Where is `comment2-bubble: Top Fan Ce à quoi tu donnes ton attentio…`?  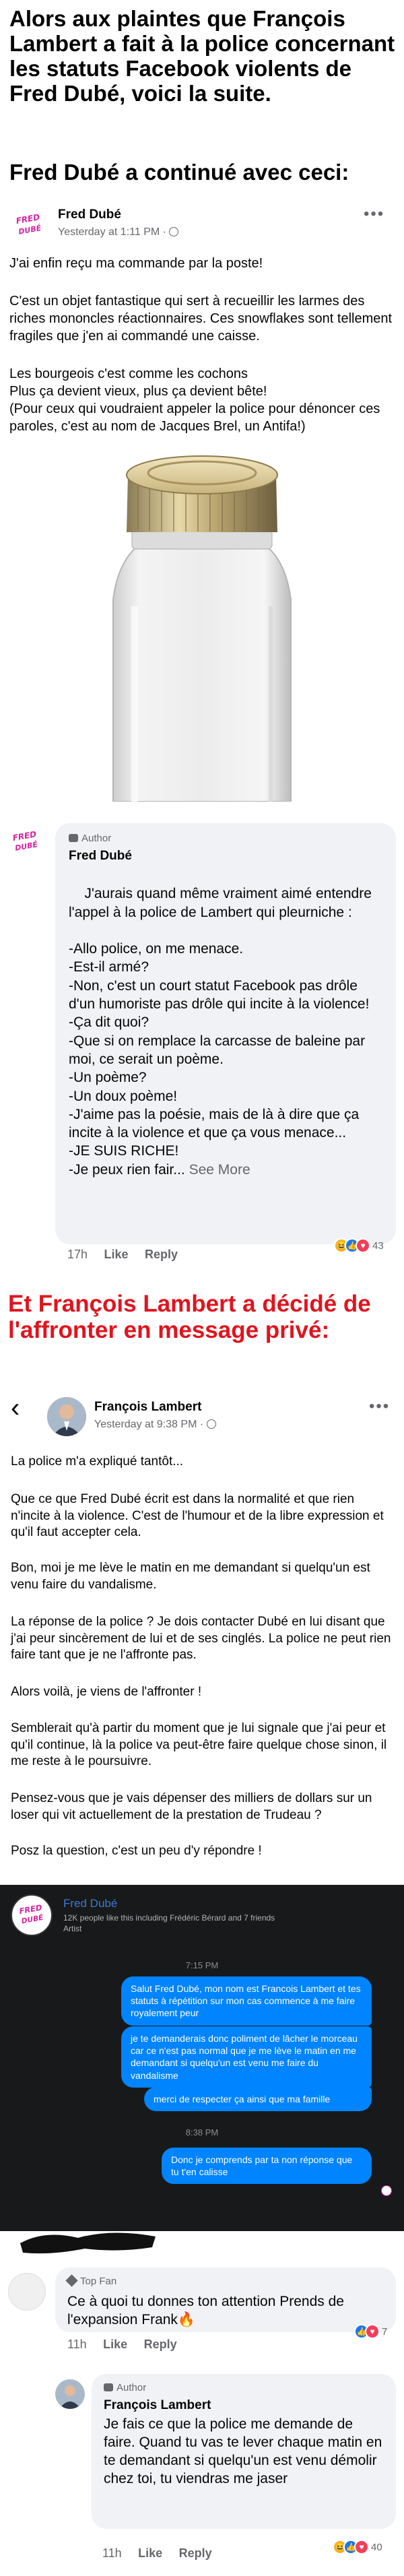 comment2-bubble: Top Fan Ce à quoi tu donnes ton attentio… is located at coordinates (225, 2299).